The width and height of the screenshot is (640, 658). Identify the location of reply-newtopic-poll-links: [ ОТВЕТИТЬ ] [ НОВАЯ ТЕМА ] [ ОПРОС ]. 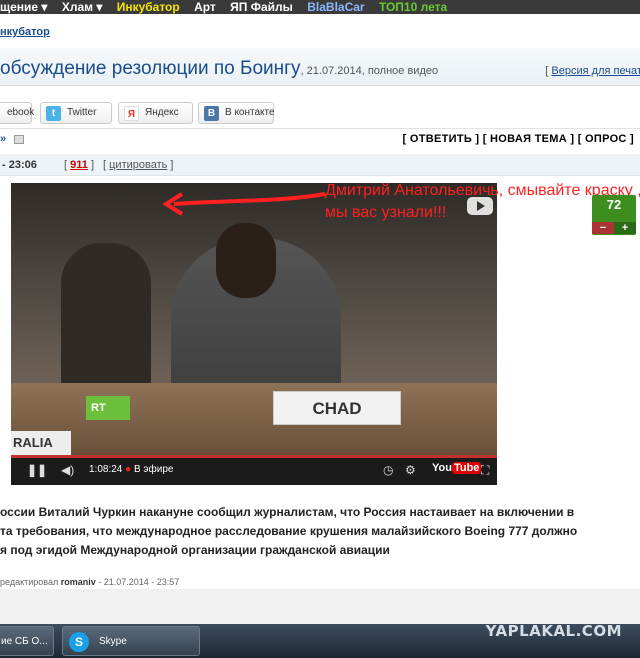
(518, 139).